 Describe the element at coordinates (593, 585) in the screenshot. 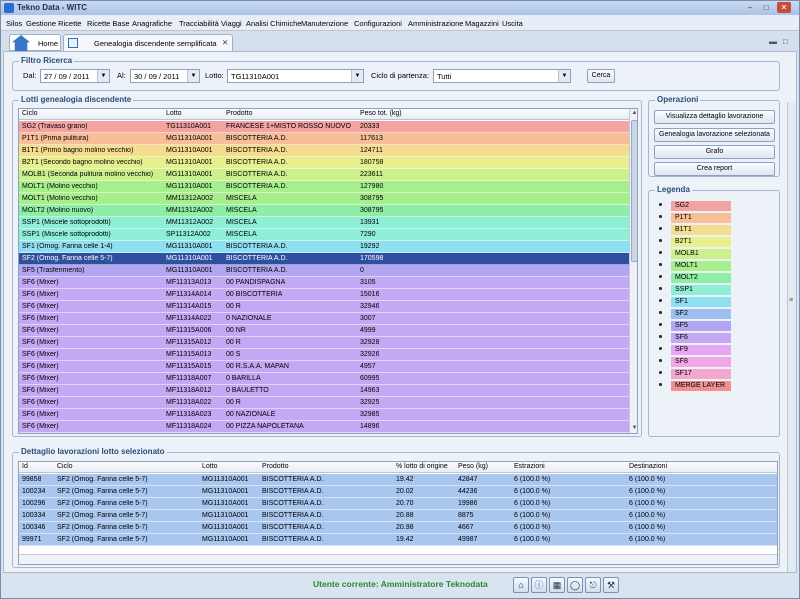

I see `lock-icon: ⎋` at that location.